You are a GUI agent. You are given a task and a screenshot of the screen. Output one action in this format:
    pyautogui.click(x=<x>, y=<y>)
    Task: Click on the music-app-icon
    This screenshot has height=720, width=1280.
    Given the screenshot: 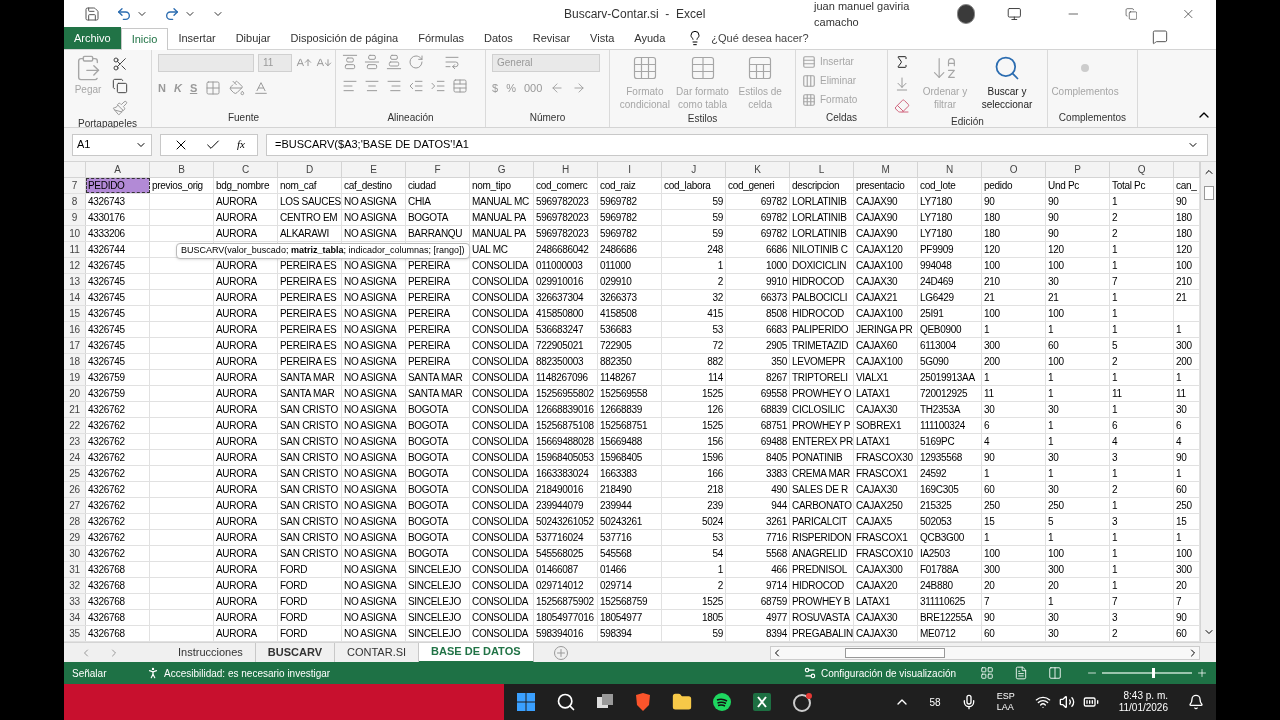 What is the action you would take?
    pyautogui.click(x=722, y=702)
    